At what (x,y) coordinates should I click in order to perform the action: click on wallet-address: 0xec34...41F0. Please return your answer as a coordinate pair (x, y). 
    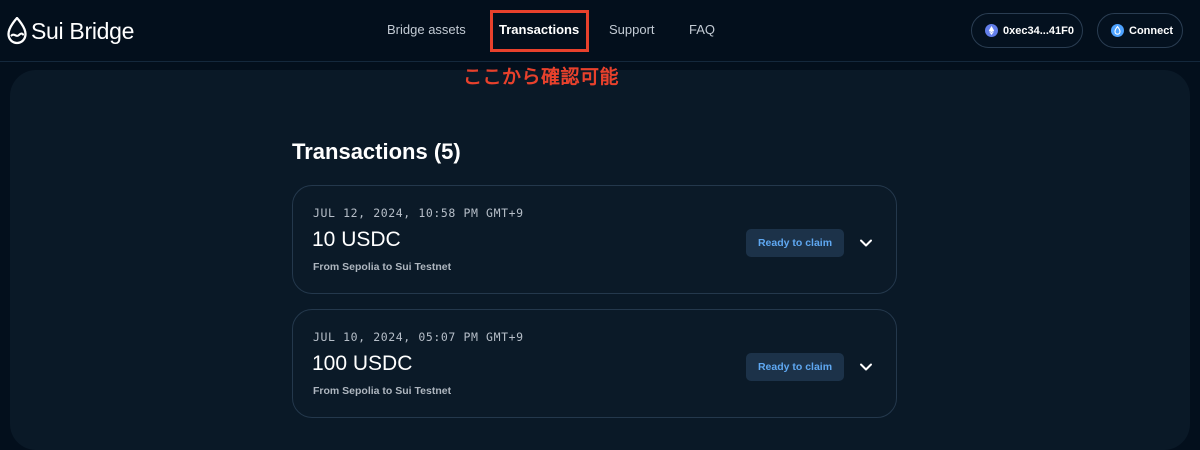
    Looking at the image, I should click on (1038, 30).